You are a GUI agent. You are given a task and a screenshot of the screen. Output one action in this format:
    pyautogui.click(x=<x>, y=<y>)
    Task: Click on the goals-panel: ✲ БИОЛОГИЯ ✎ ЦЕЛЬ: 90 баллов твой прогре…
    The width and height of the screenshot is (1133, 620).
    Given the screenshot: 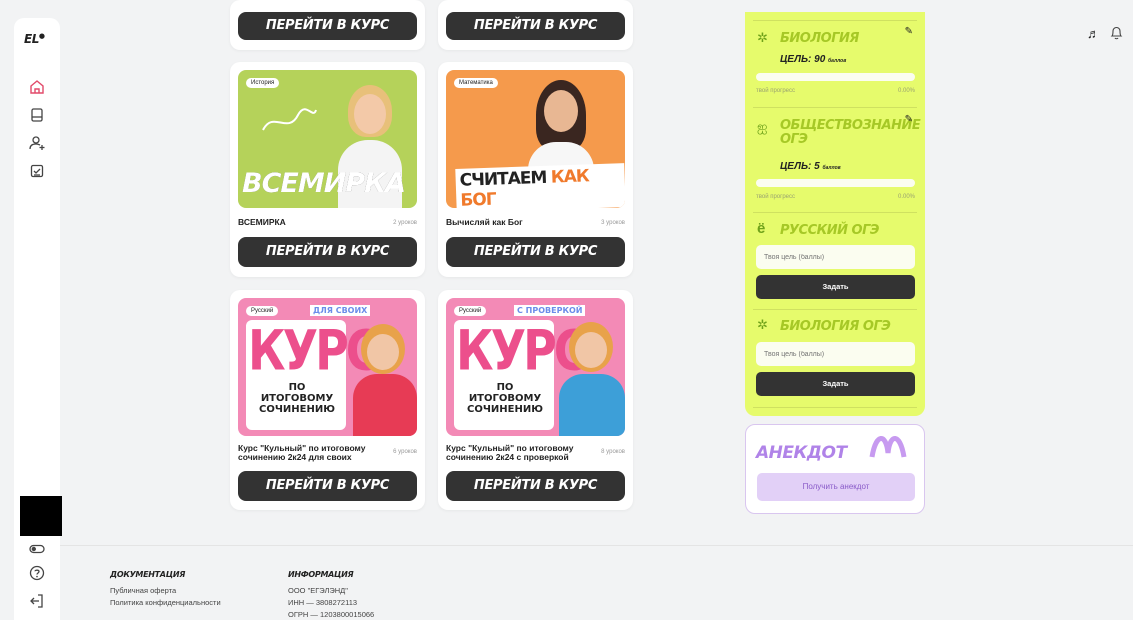 What is the action you would take?
    pyautogui.click(x=835, y=214)
    